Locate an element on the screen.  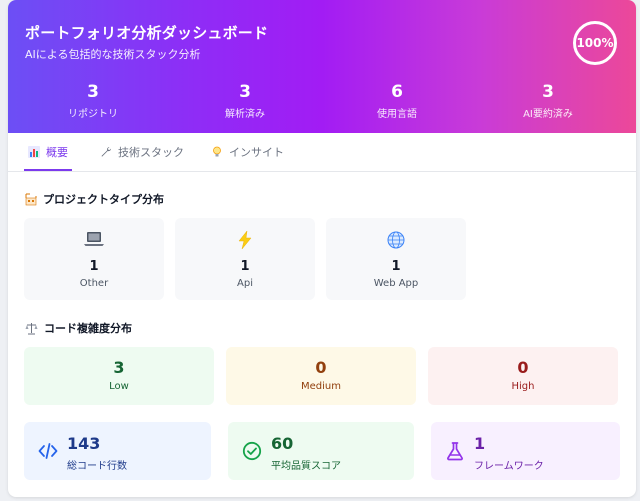
metric-value: 1 is located at coordinates (480, 443).